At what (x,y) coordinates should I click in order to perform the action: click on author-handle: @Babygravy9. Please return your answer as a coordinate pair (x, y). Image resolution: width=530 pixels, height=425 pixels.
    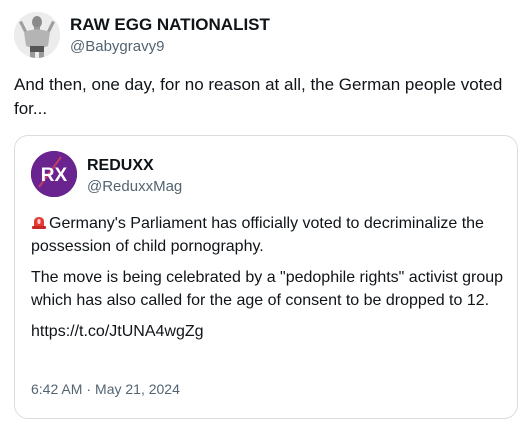
    Looking at the image, I should click on (170, 47).